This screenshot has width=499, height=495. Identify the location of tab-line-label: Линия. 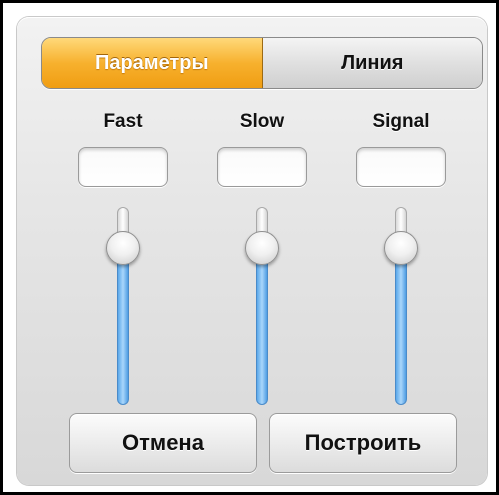
(372, 62).